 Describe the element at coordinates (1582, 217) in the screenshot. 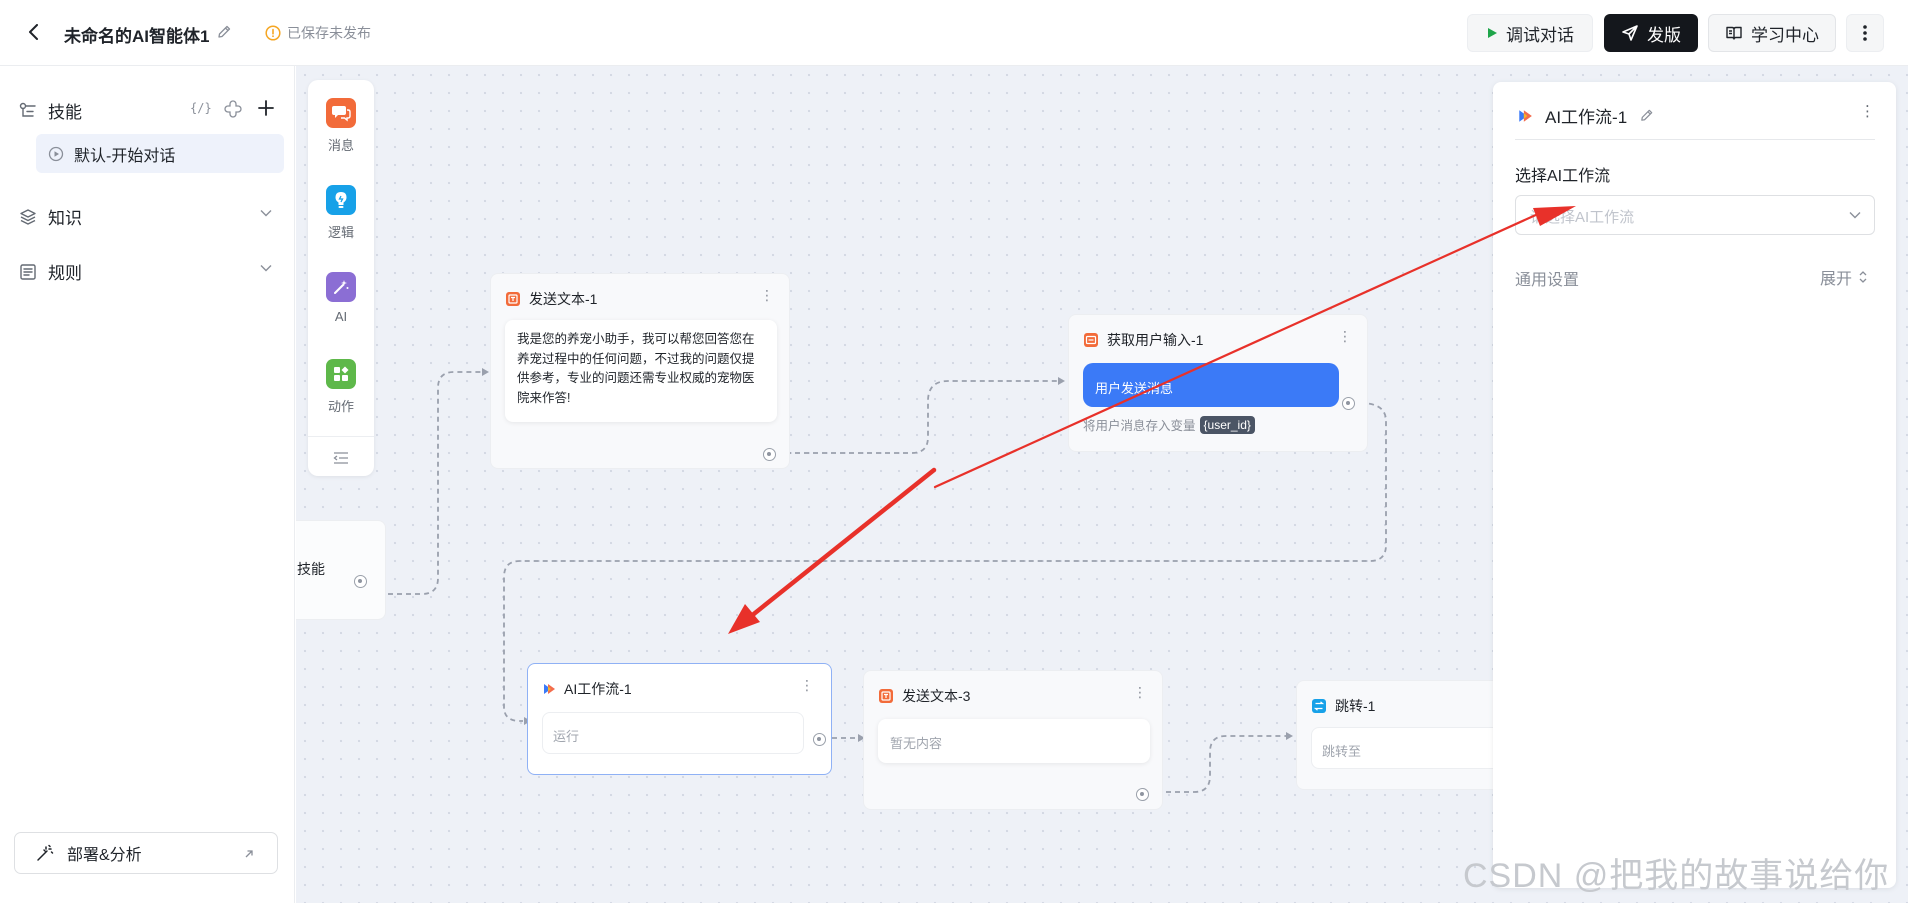

I see `workflow-select-placeholder: 请选择AI工作流` at that location.